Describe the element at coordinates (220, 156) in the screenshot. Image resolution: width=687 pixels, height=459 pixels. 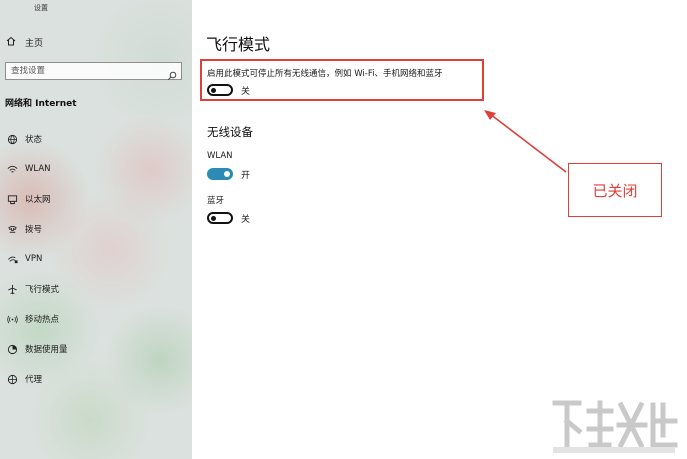
I see `wlan-label: WLAN` at that location.